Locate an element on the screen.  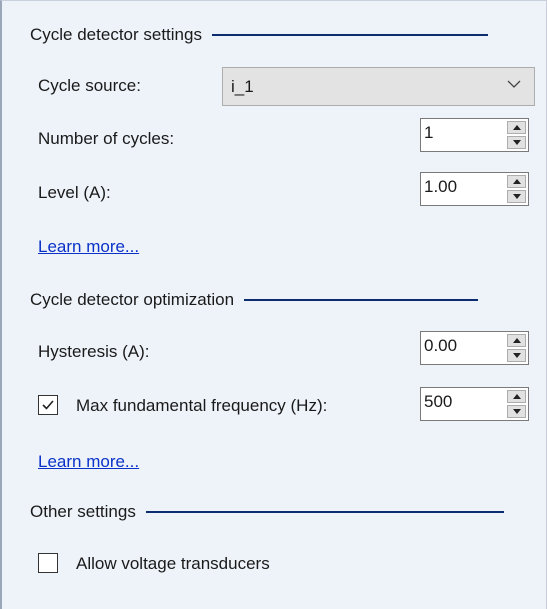
section-title: Other settings is located at coordinates (83, 511).